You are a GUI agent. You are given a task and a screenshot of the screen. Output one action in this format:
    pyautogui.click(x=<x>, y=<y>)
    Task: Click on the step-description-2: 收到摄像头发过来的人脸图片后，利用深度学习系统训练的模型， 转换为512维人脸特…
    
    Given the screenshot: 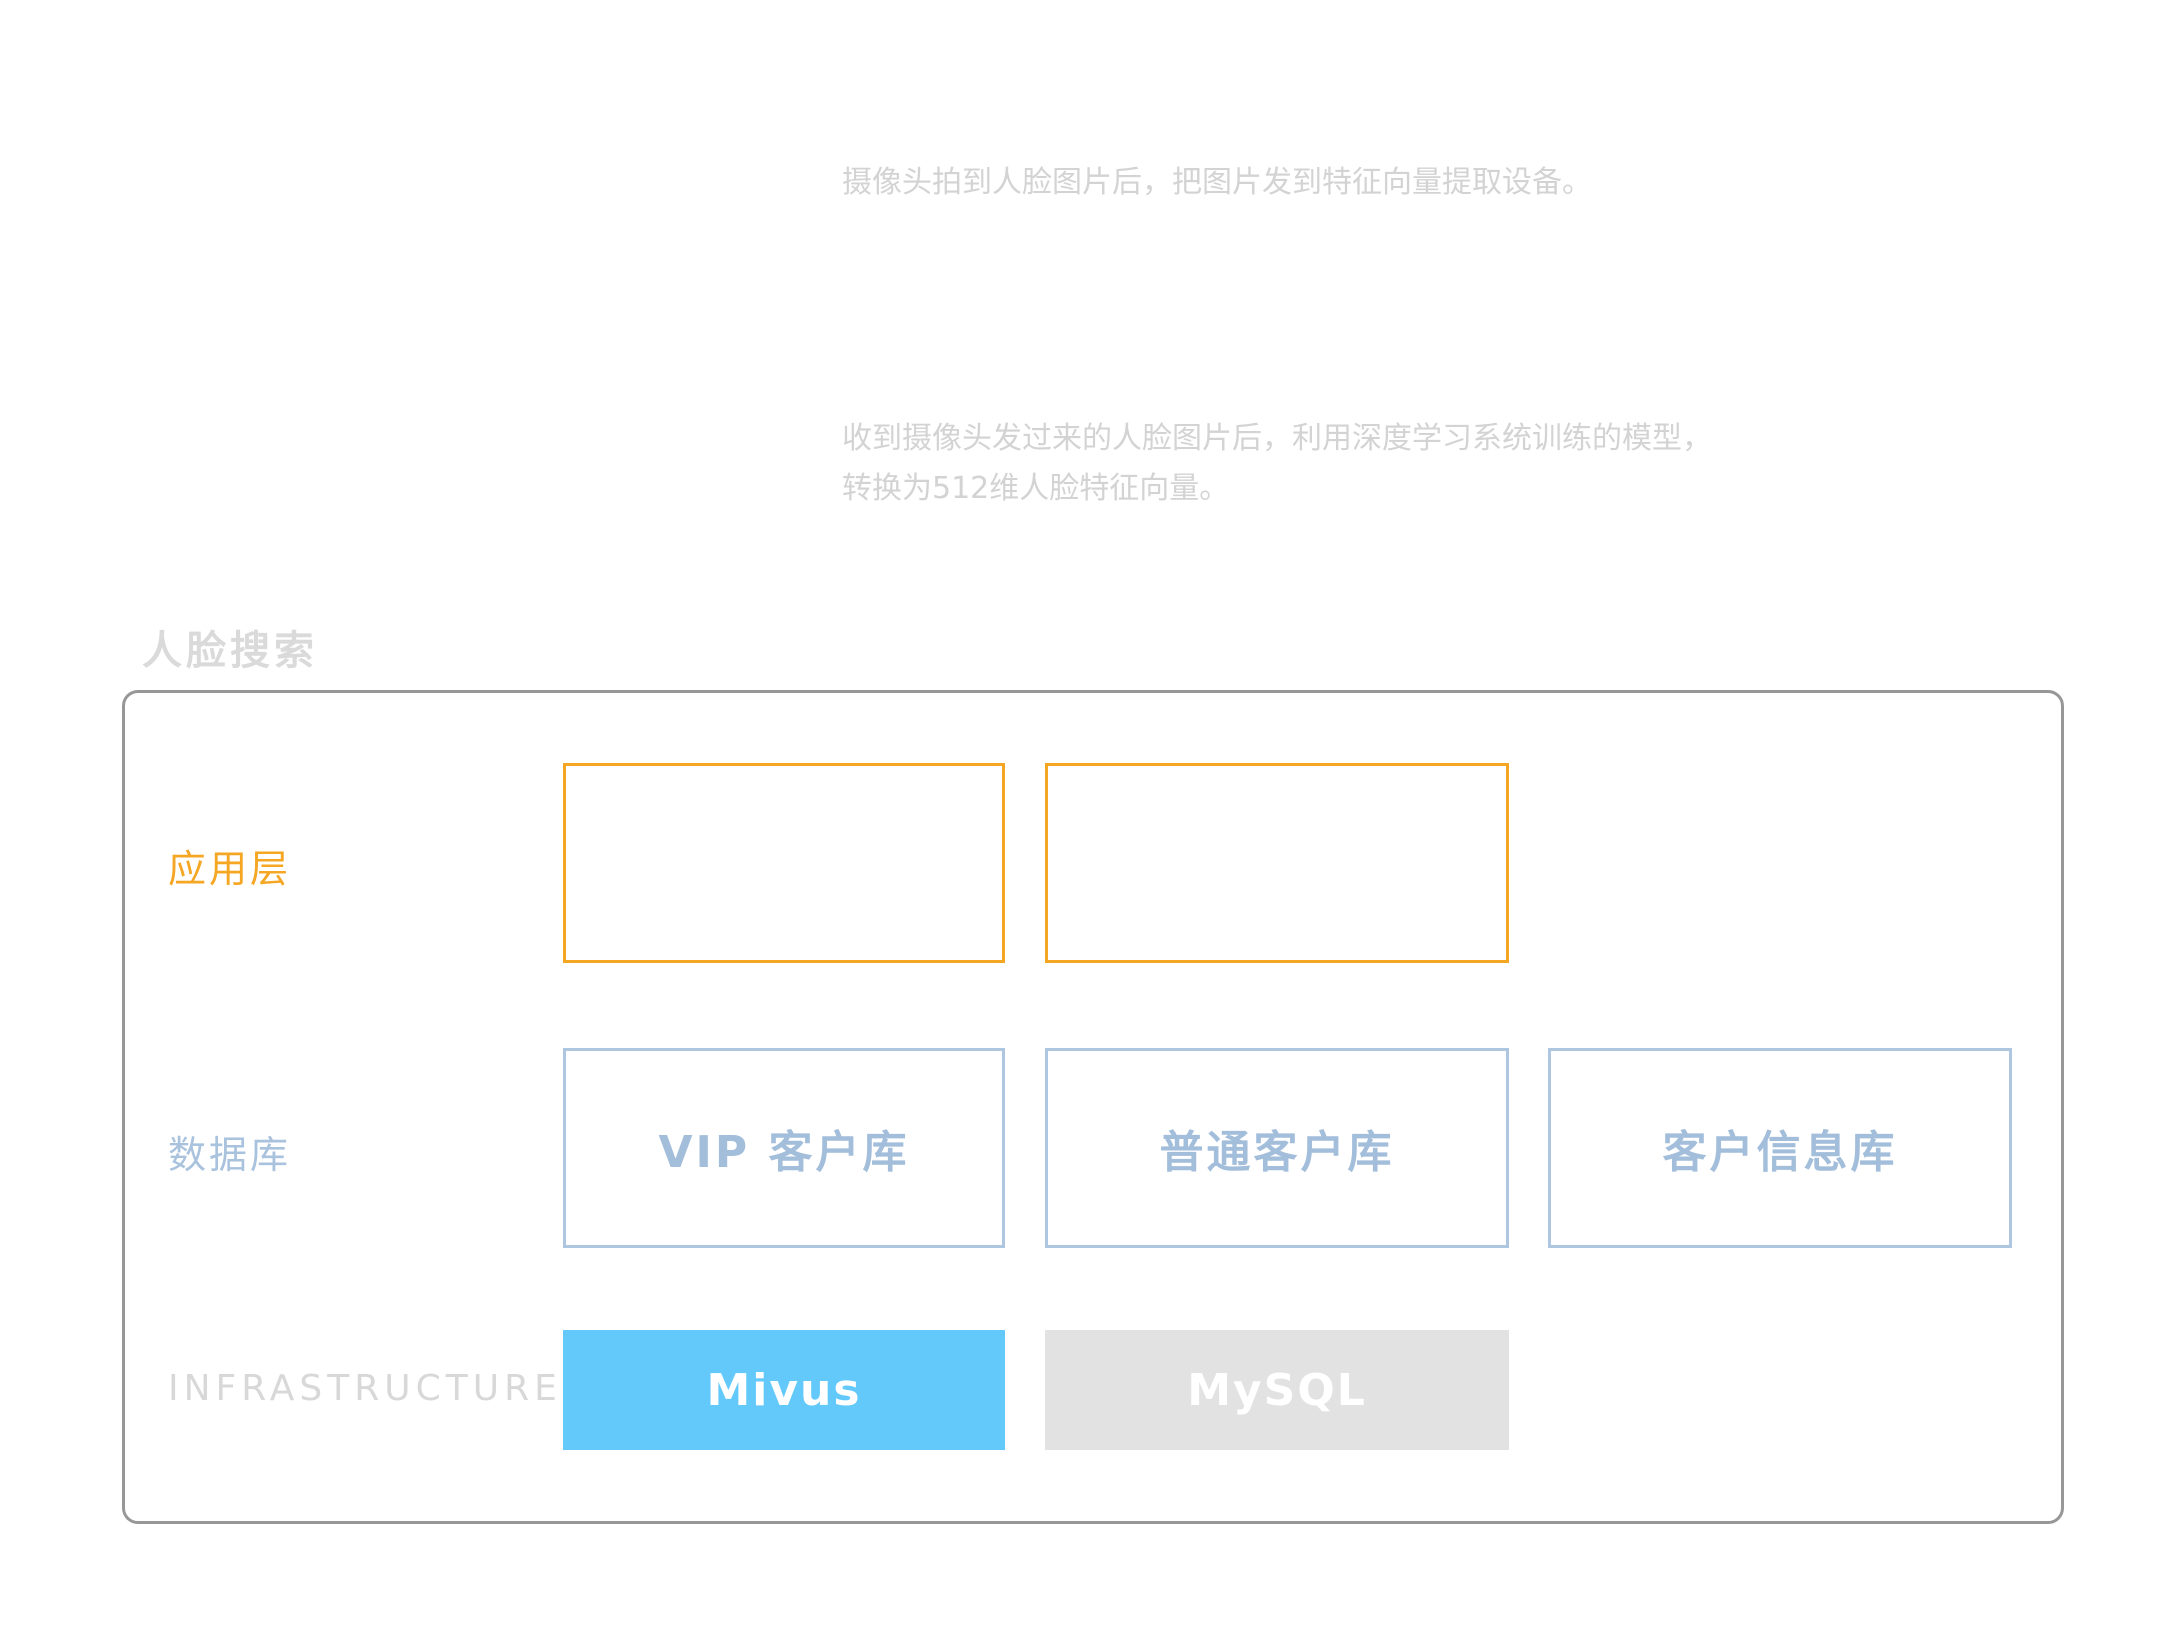 What is the action you would take?
    pyautogui.click(x=1277, y=463)
    